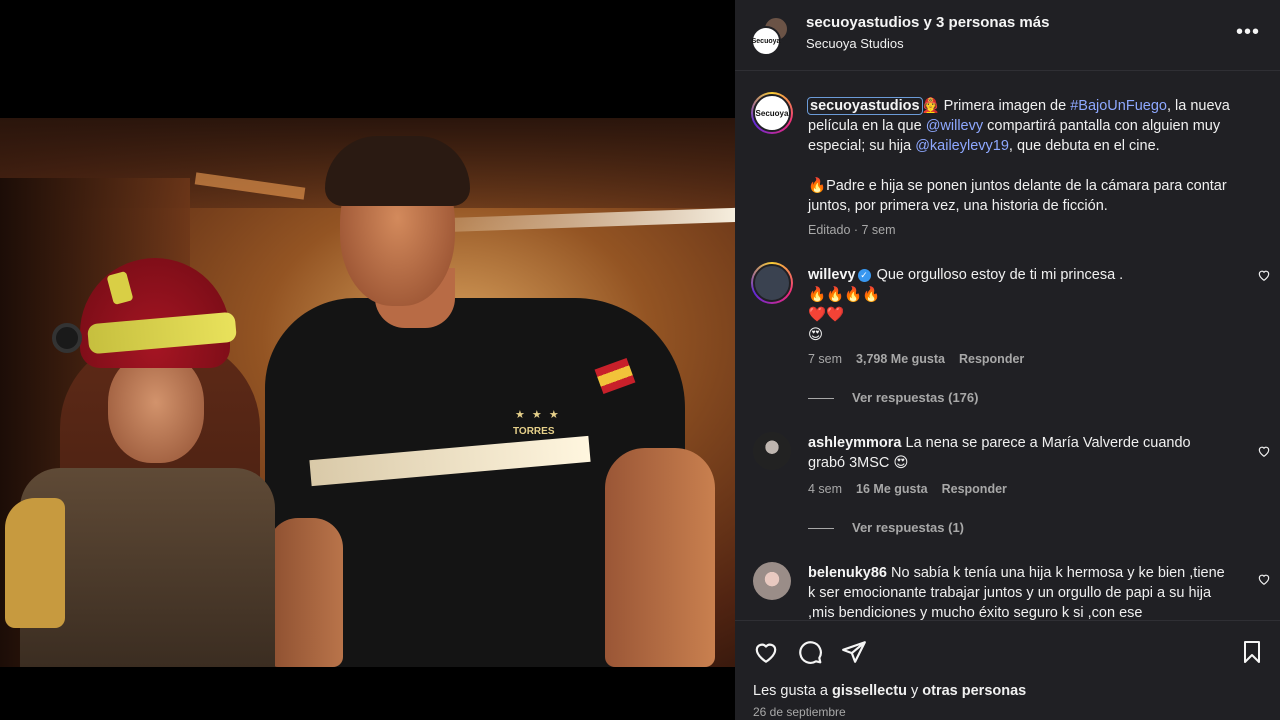 This screenshot has height=720, width=1280. I want to click on view-replies-label: Ver respuestas (1), so click(908, 527).